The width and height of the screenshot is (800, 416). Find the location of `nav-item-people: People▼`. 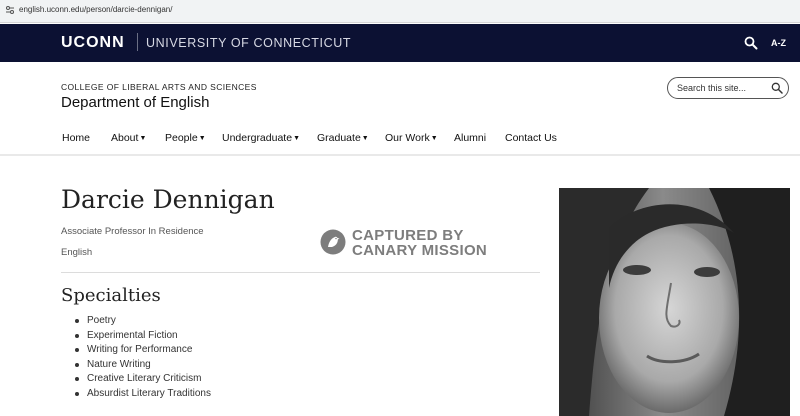

nav-item-people: People▼ is located at coordinates (185, 138).